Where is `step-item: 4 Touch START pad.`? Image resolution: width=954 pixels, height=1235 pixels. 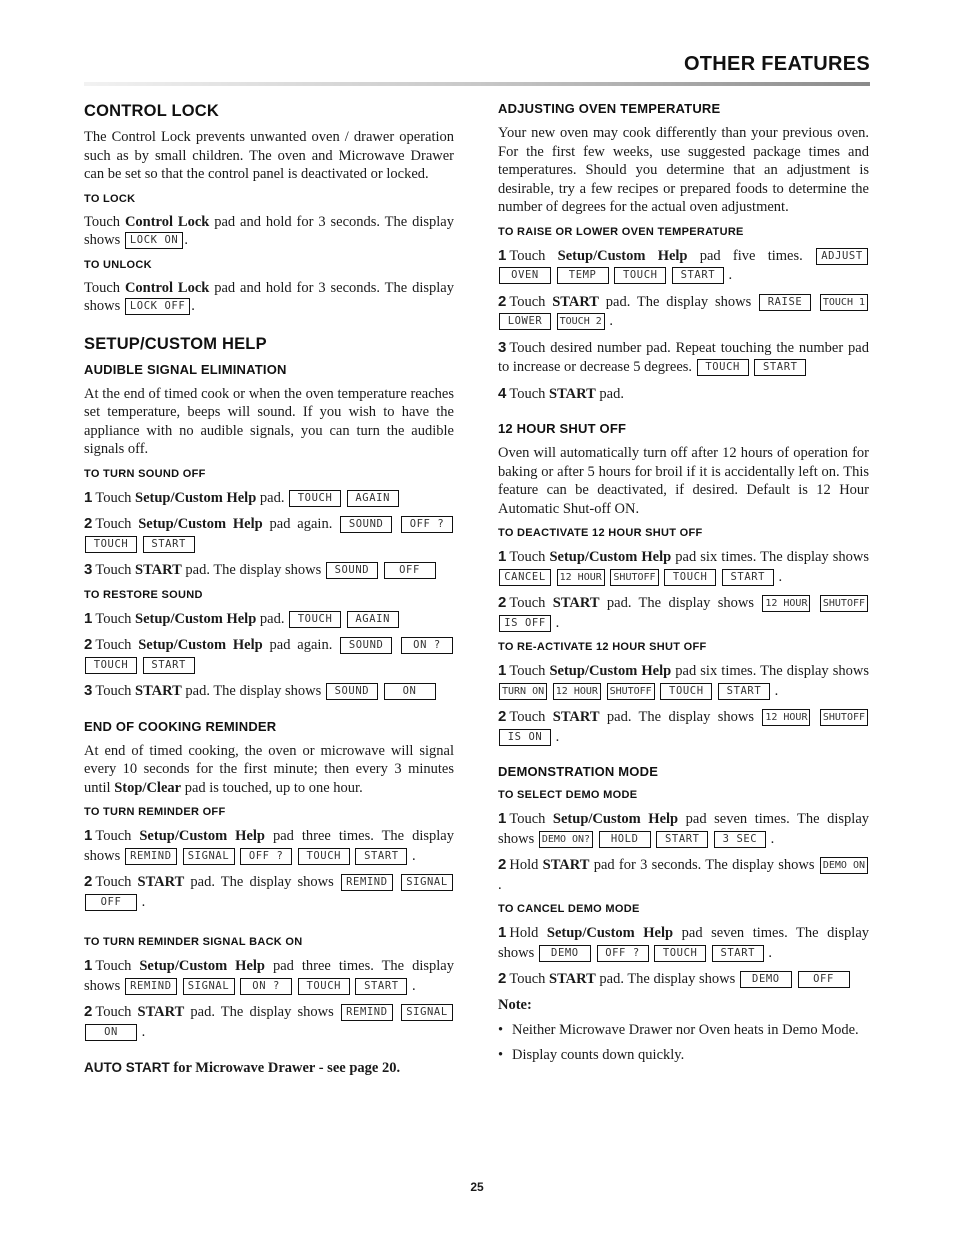
step-item: 4 Touch START pad. is located at coordinates (683, 394).